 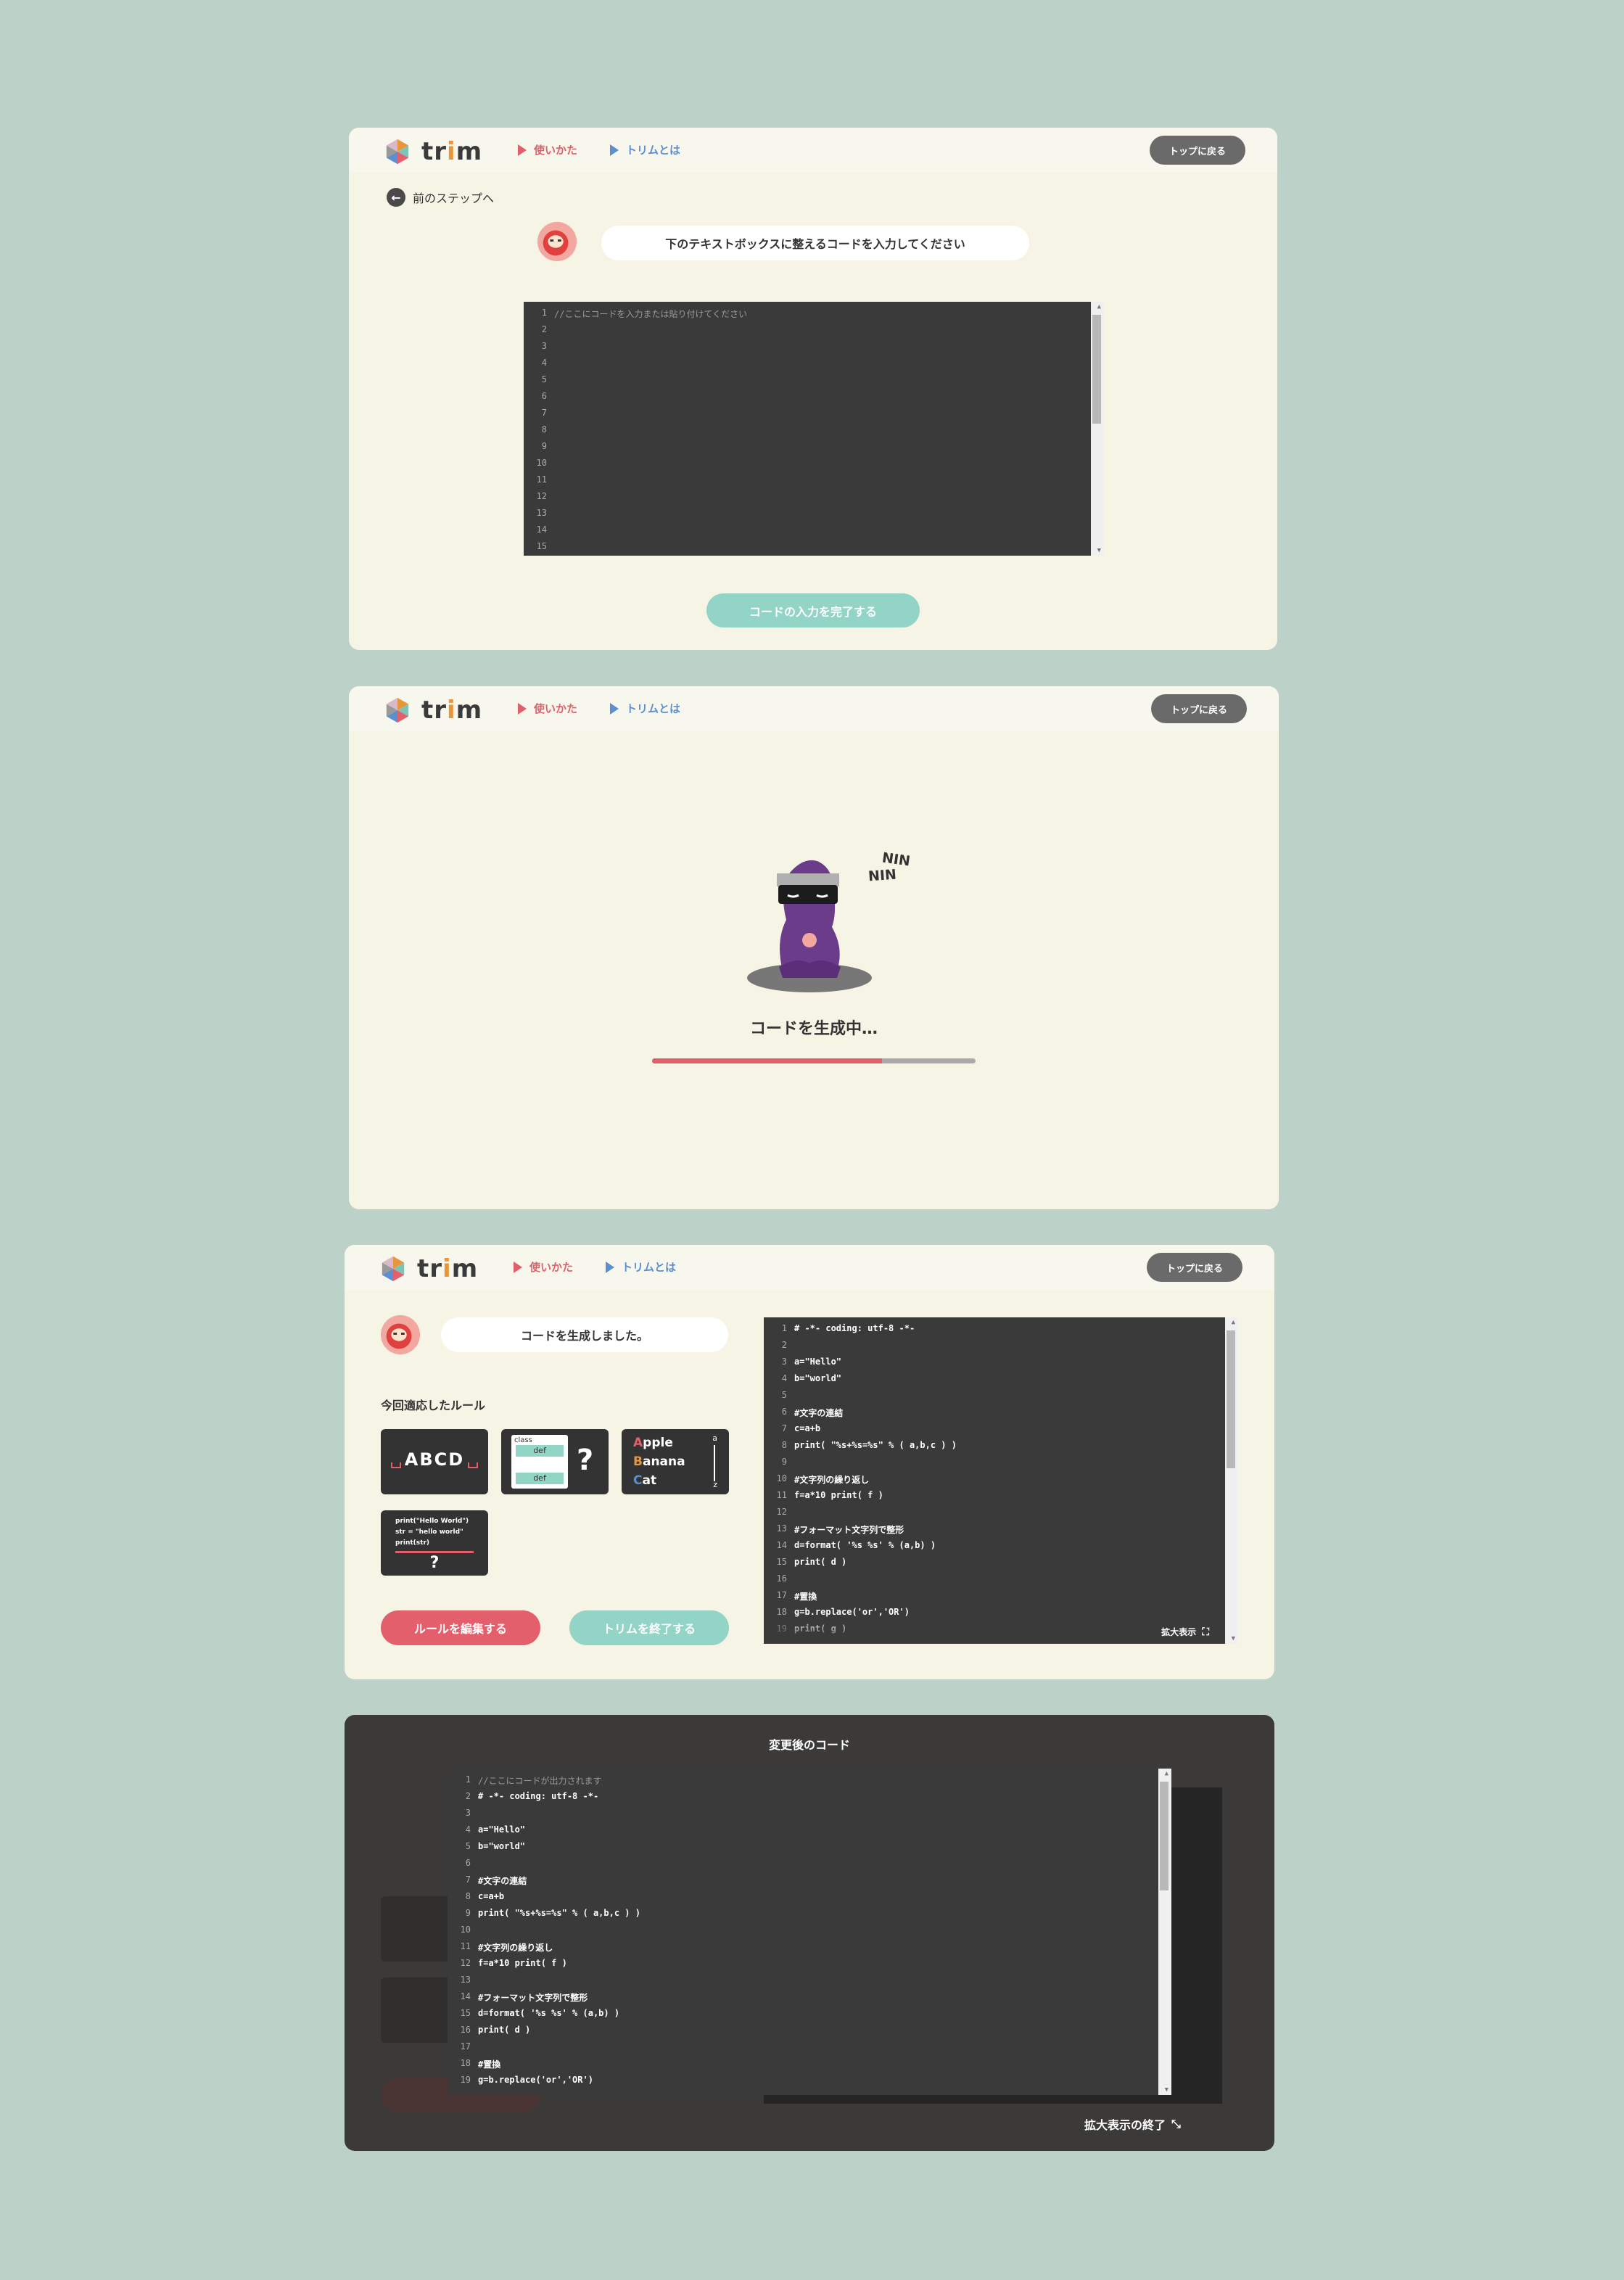 What do you see at coordinates (441, 197) in the screenshot?
I see `previous-step-link: ← 前のステップへ` at bounding box center [441, 197].